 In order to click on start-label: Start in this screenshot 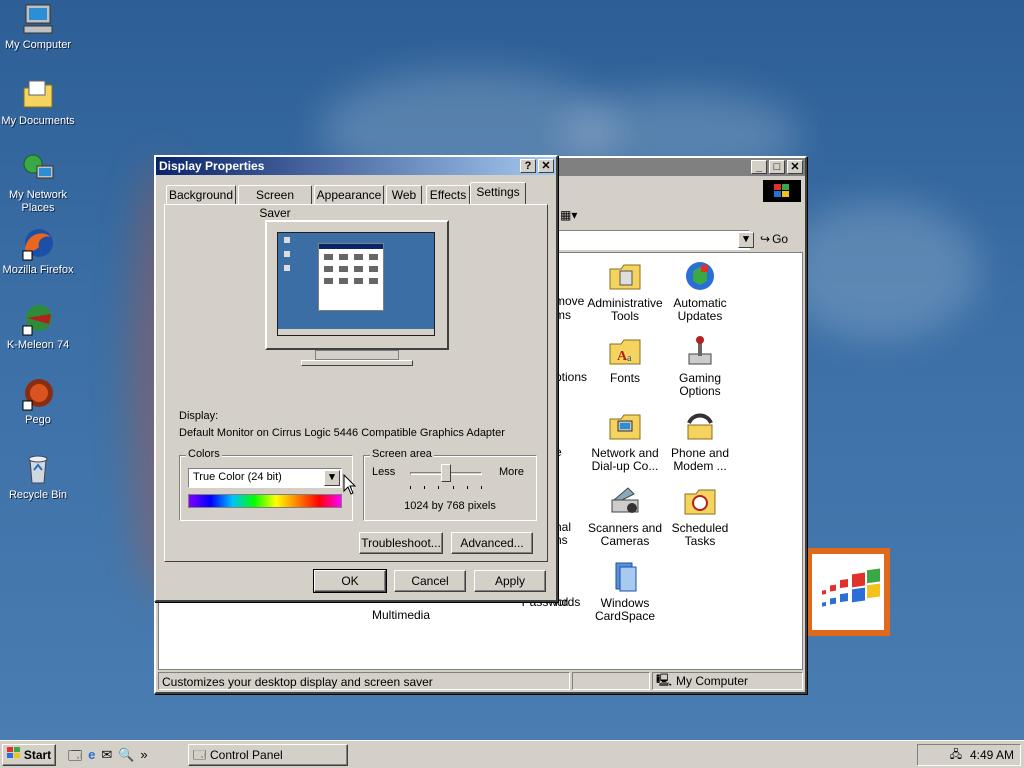, I will do `click(37, 755)`.